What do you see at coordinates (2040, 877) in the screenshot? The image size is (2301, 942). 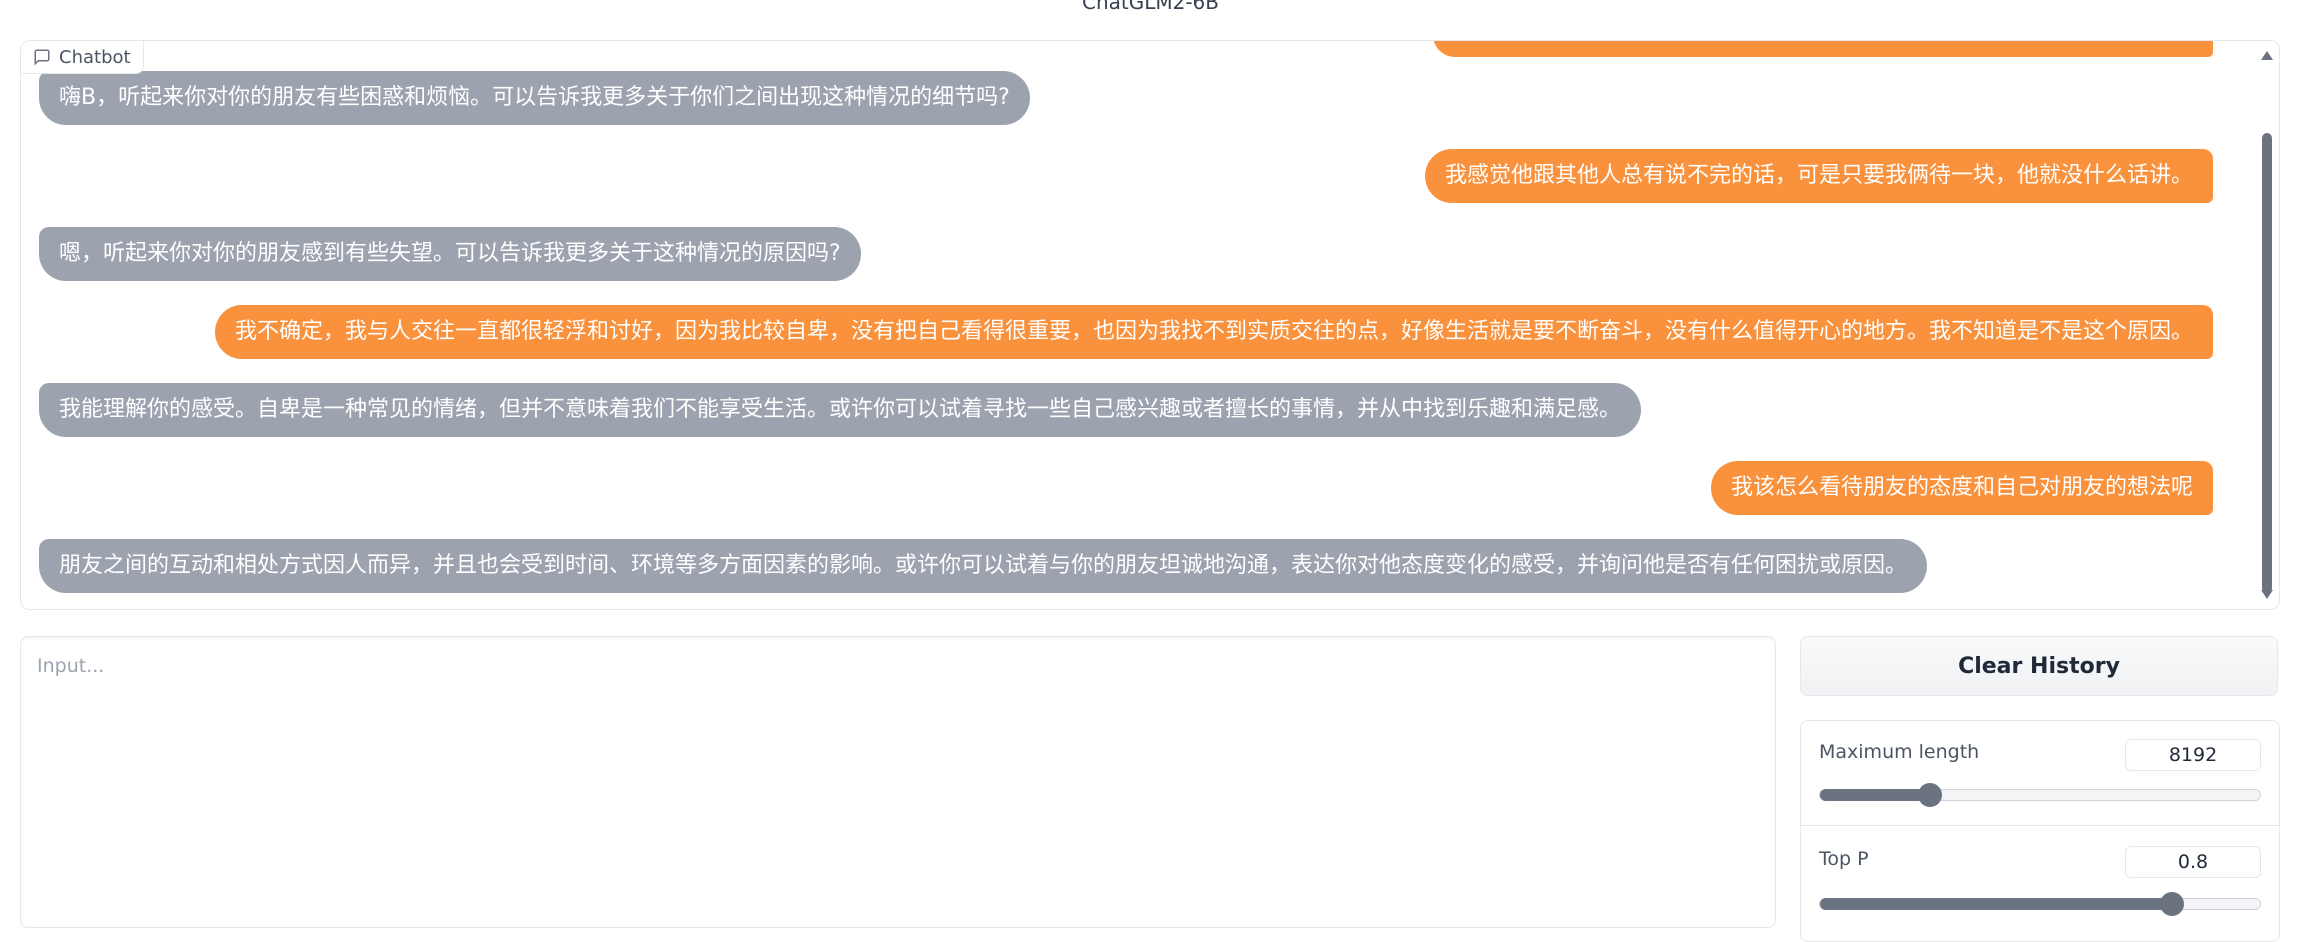 I see `top-p-control: Top P 0.8` at bounding box center [2040, 877].